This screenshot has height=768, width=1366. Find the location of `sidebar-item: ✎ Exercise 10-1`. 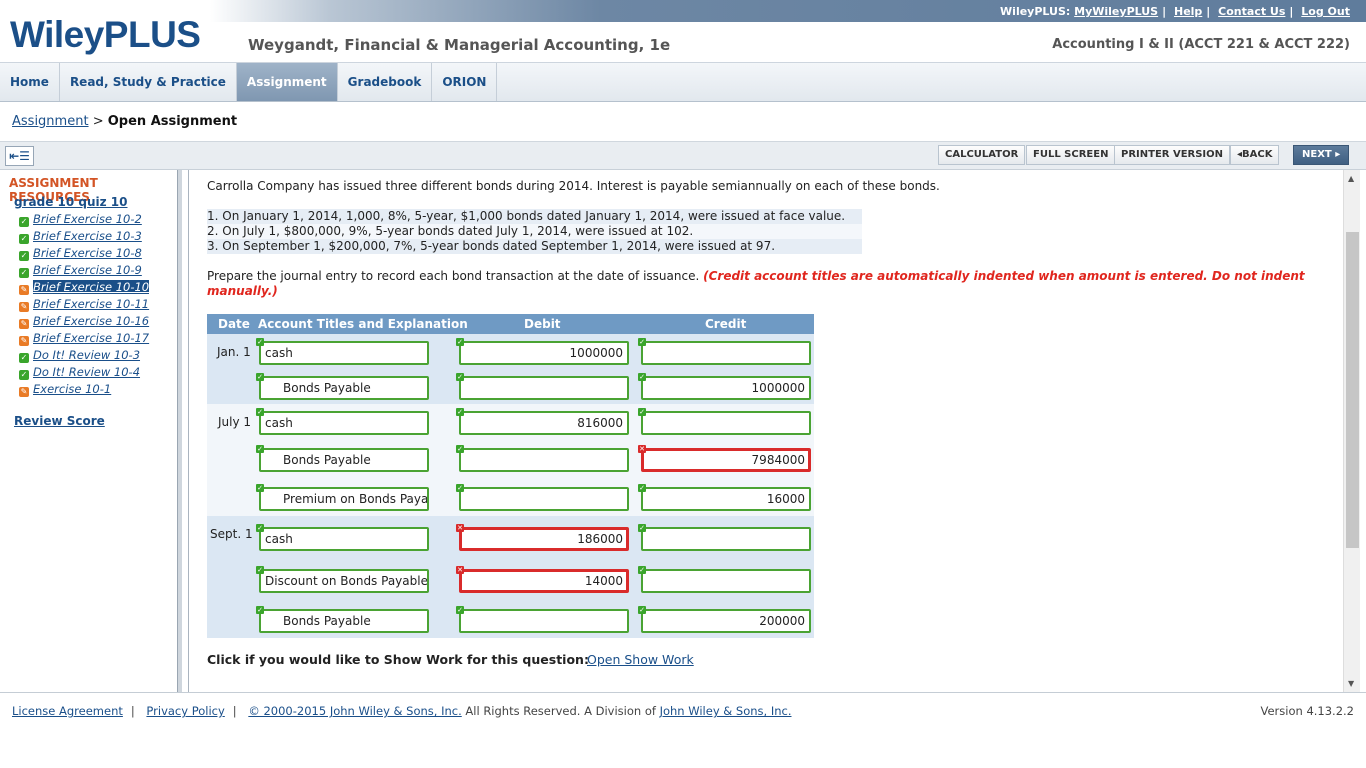

sidebar-item: ✎ Exercise 10-1 is located at coordinates (65, 389).